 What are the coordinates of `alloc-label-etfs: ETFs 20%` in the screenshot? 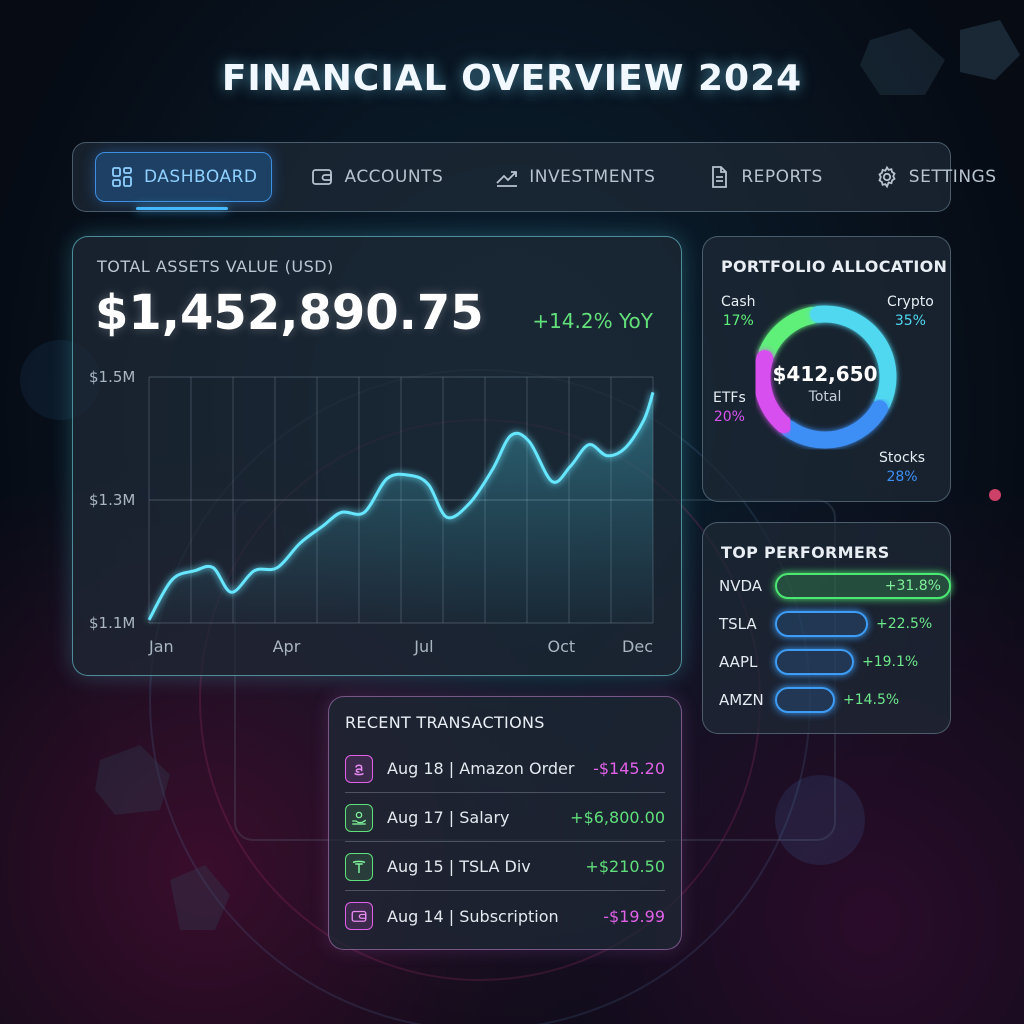 It's located at (729, 408).